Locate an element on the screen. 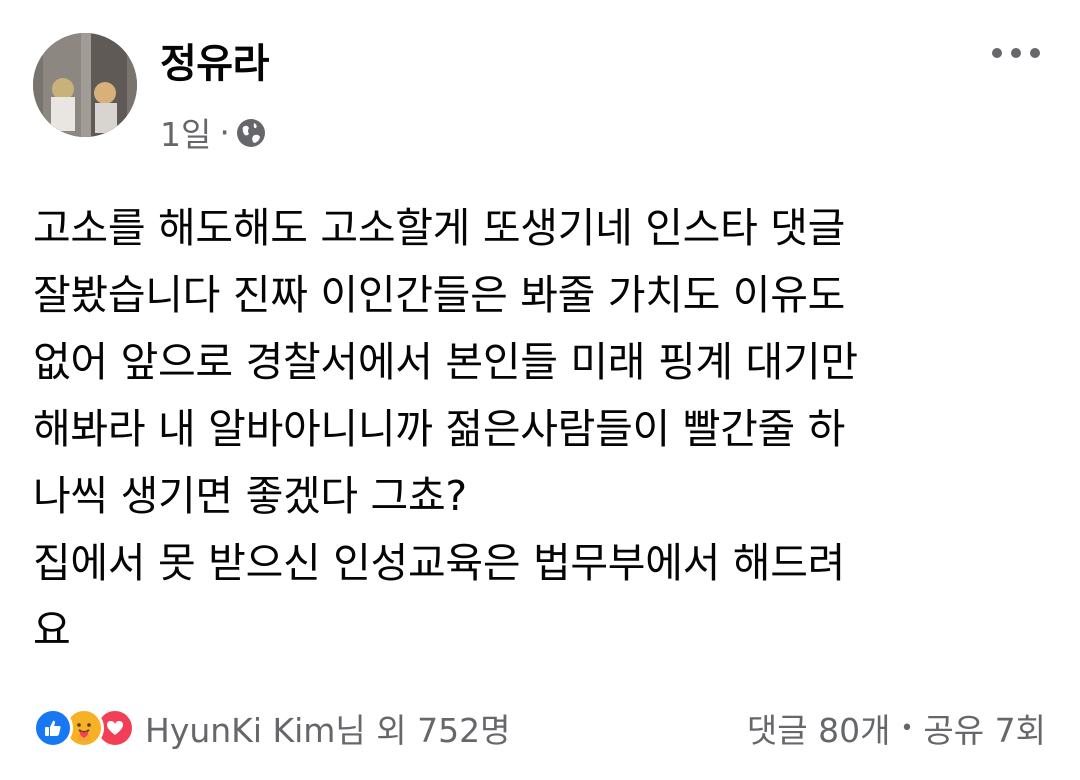  post-meta: 1일 · is located at coordinates (213, 132).